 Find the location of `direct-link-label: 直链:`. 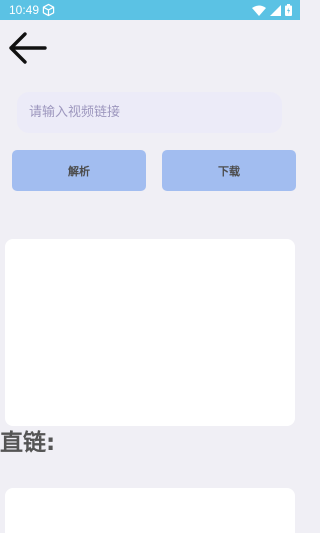

direct-link-label: 直链: is located at coordinates (28, 443).